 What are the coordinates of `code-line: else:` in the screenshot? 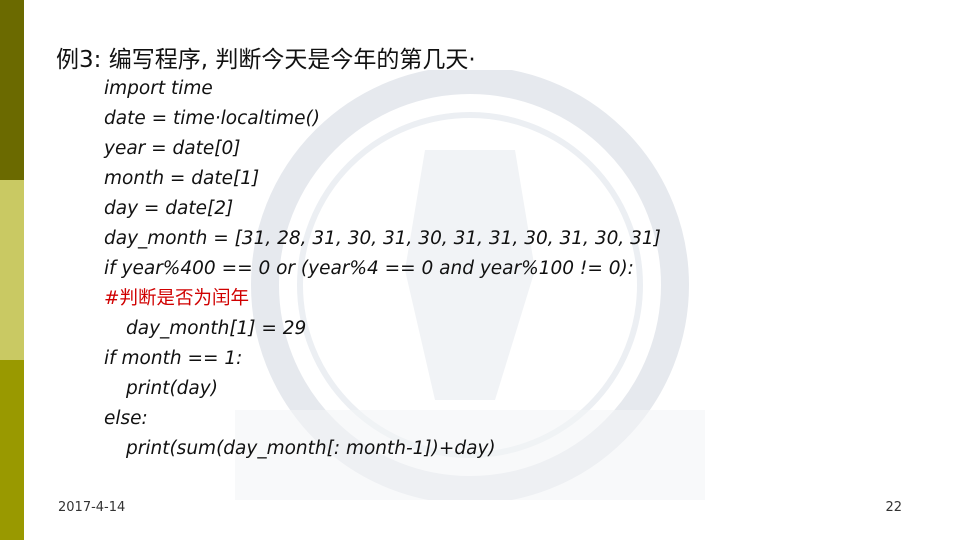 It's located at (126, 418).